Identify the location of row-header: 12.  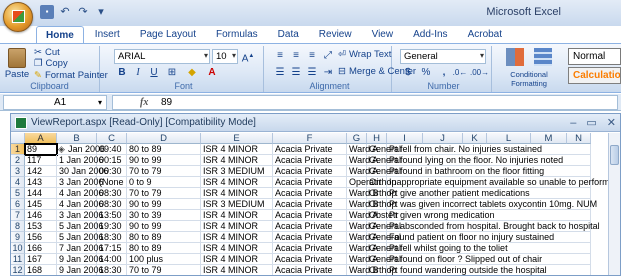
(18, 270).